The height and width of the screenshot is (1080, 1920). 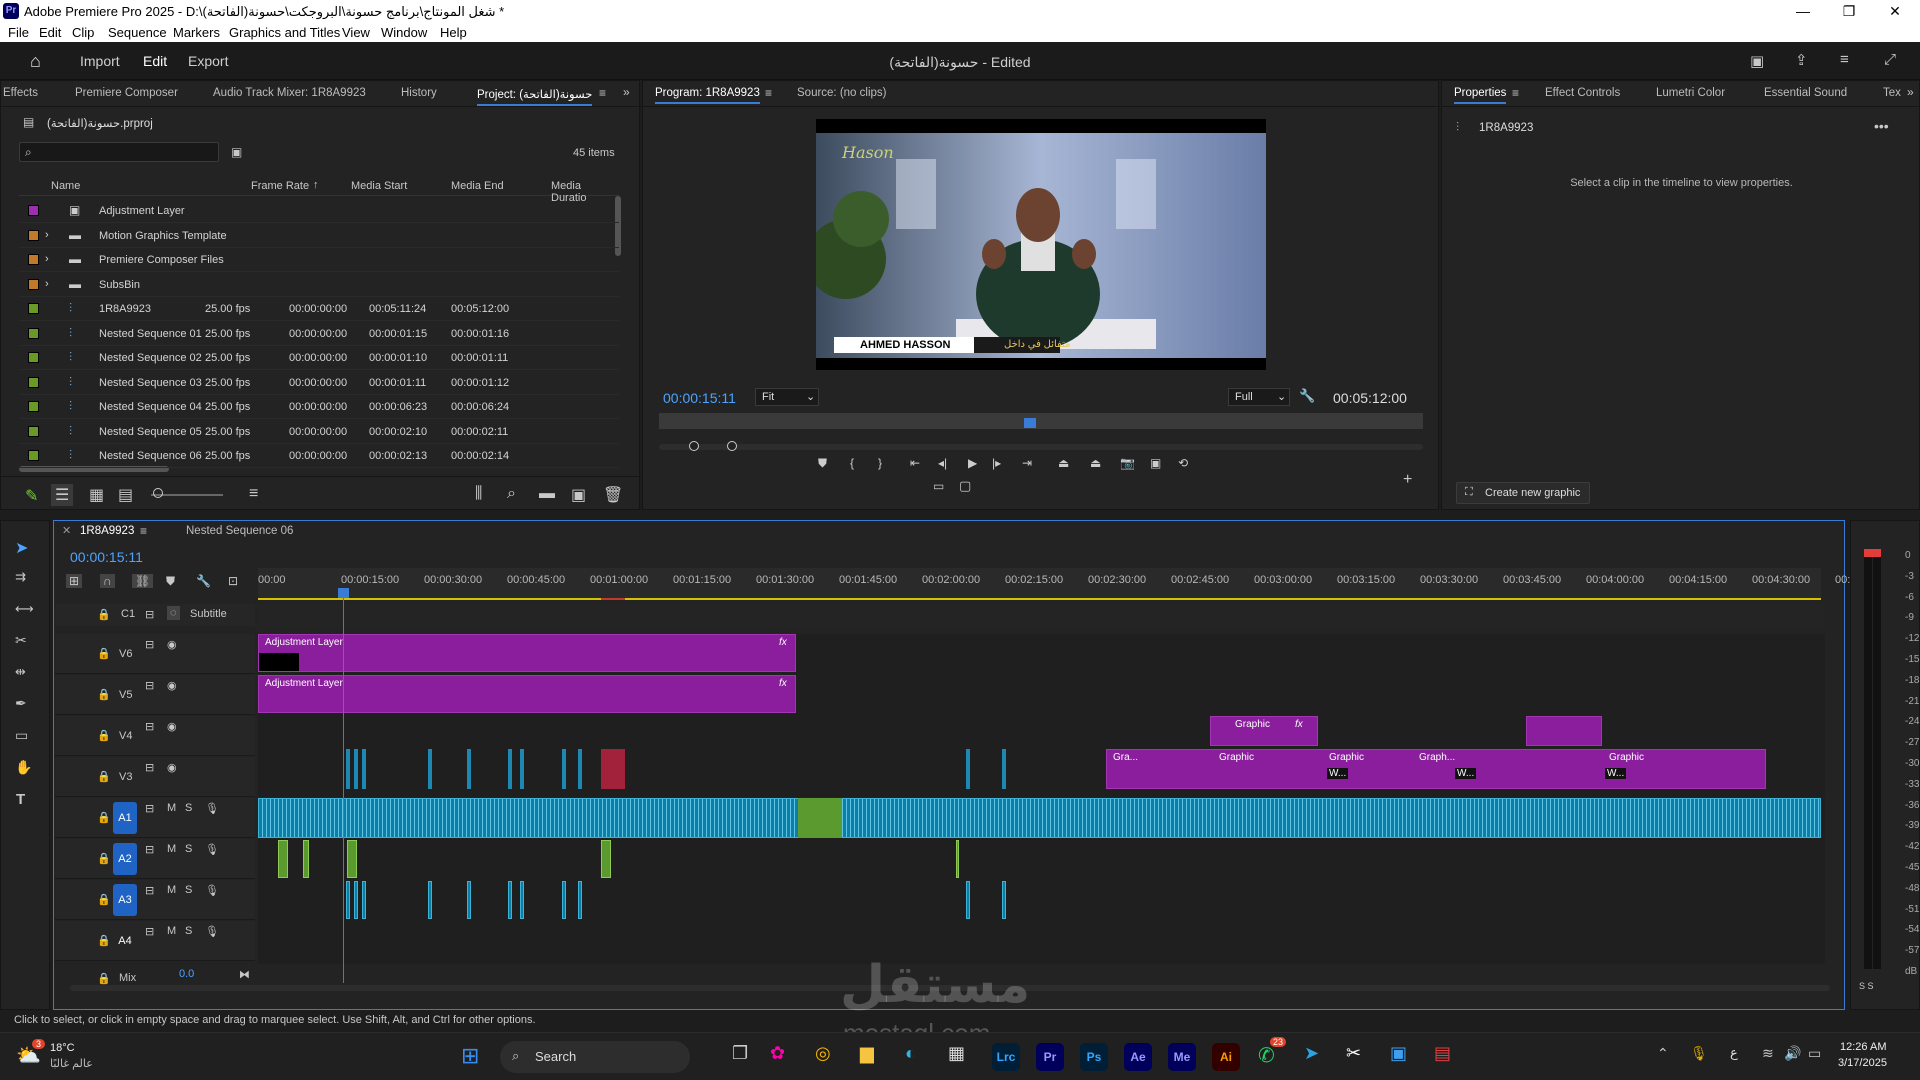 I want to click on extract-icon: ⏏, so click(x=1095, y=463).